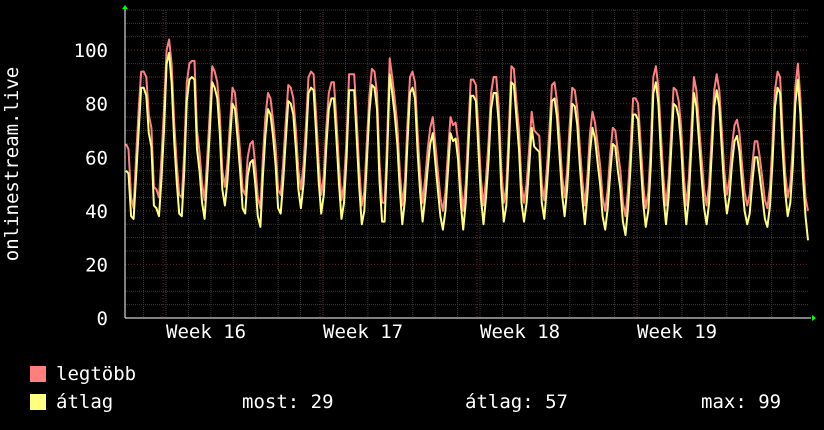  I want to click on legend-item-avg: átlag, so click(71, 402).